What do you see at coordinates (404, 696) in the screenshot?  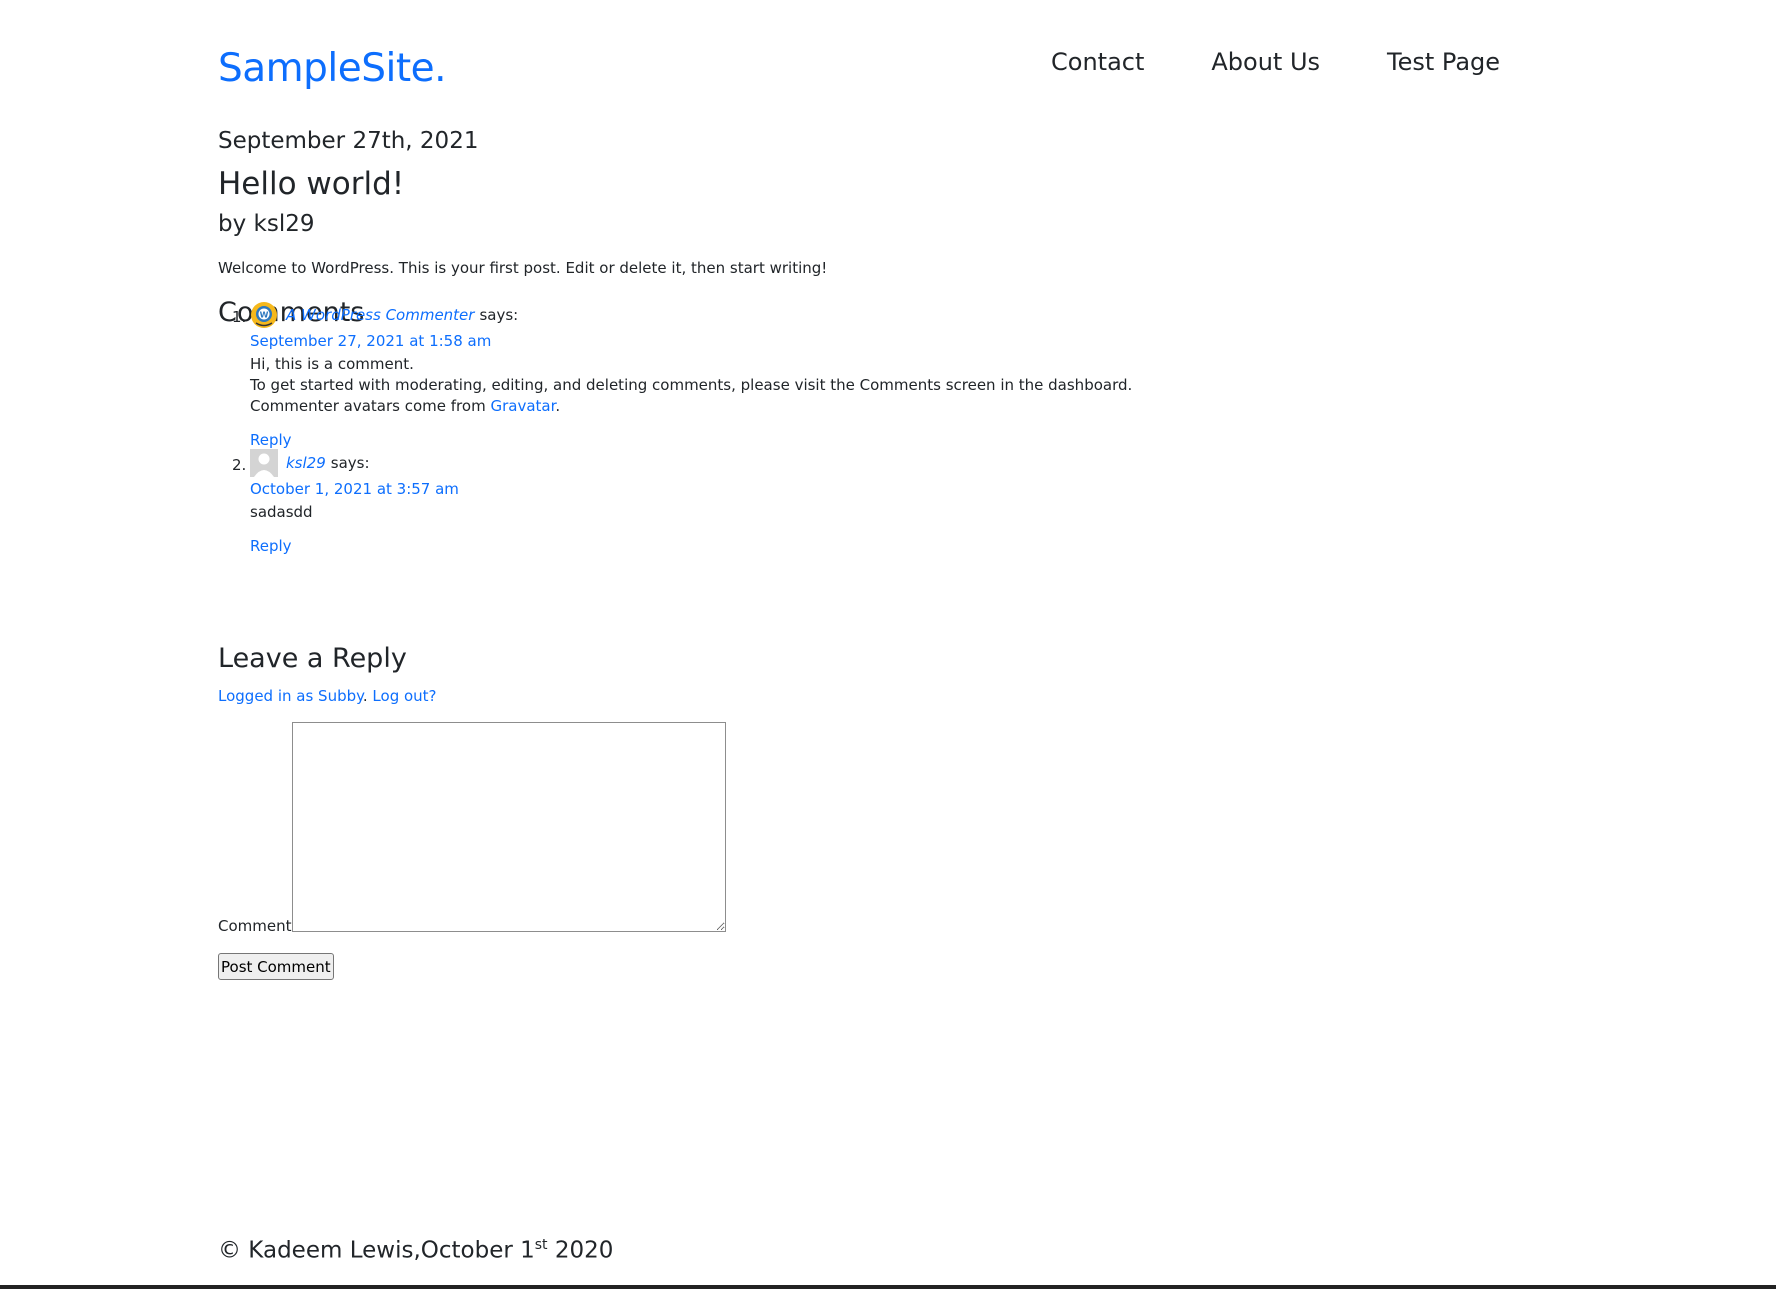 I see `logout-link: Log out?` at bounding box center [404, 696].